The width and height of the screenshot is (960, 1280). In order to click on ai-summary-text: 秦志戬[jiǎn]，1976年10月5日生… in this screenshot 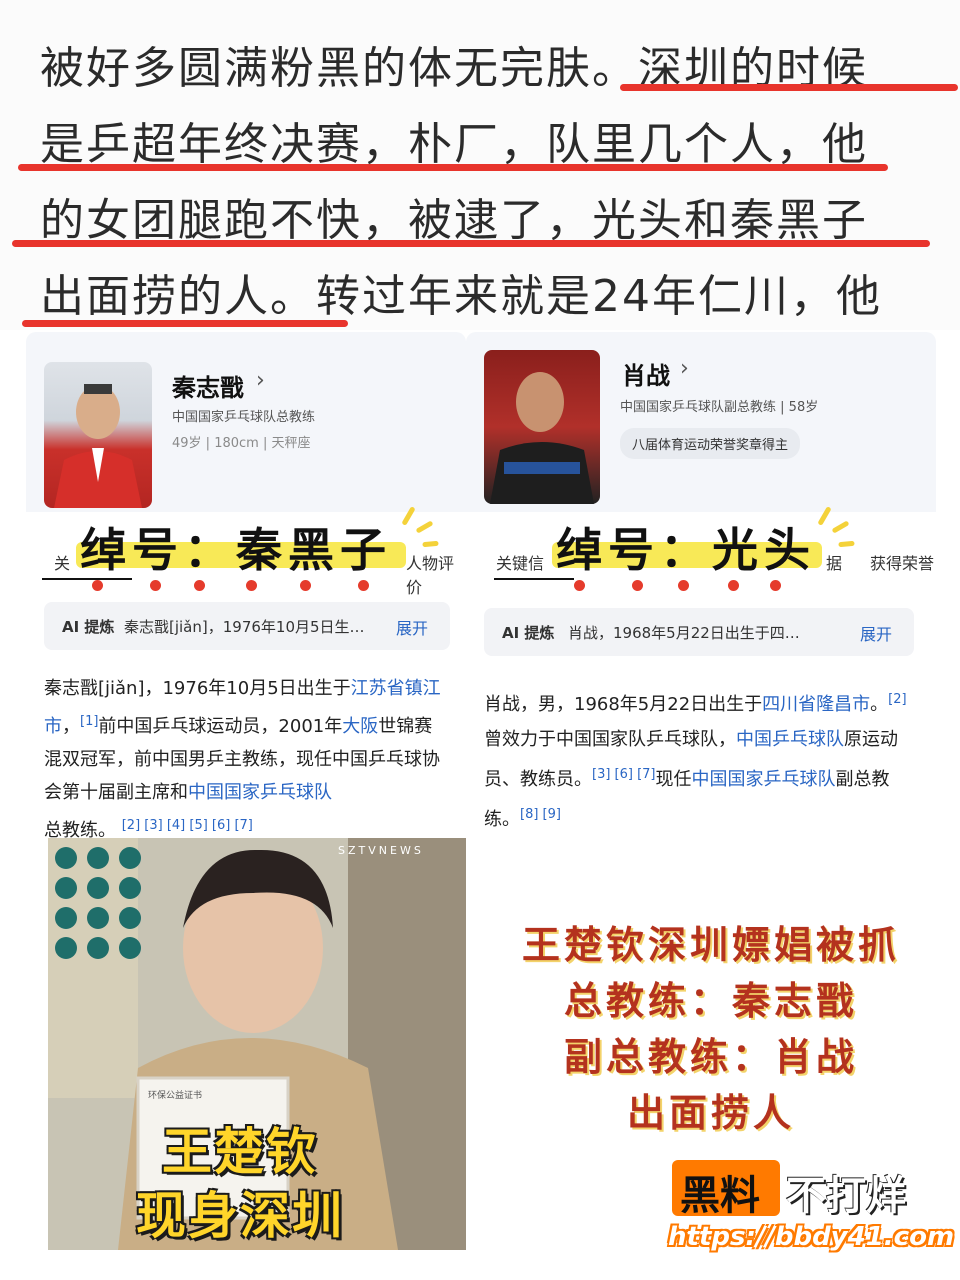, I will do `click(244, 627)`.